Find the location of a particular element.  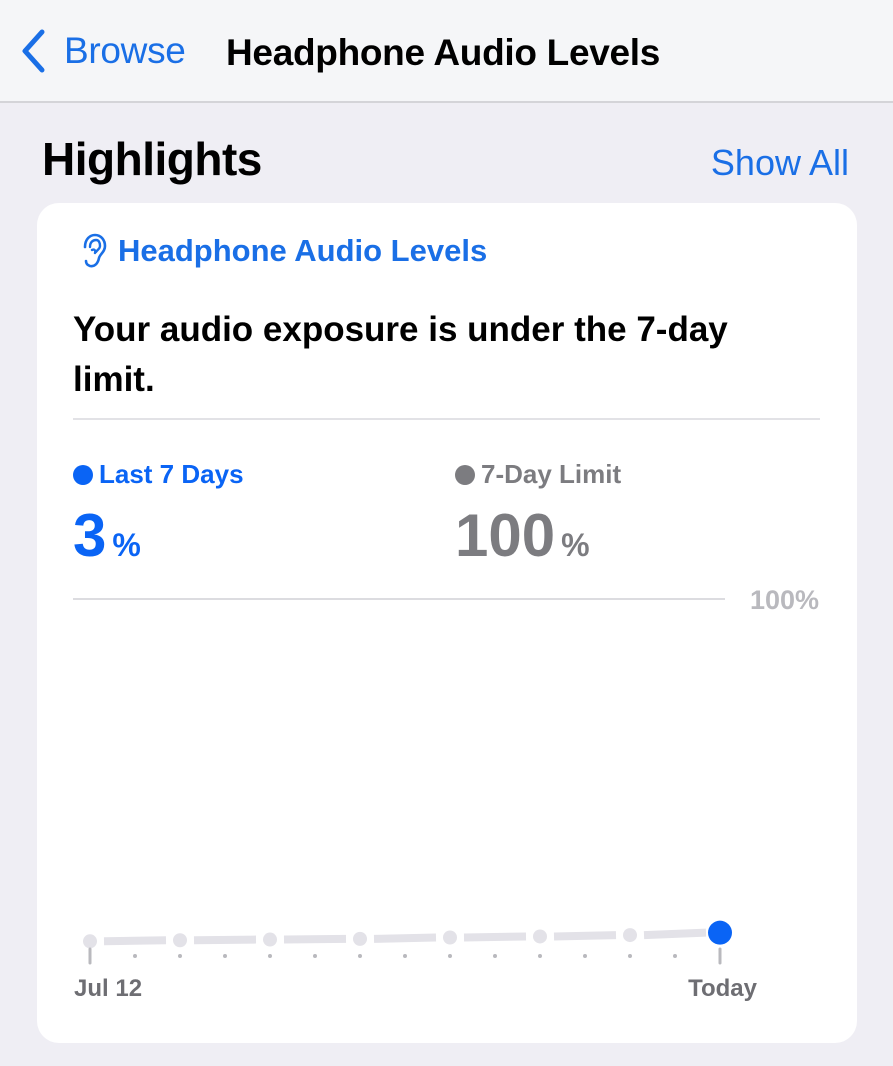

x-axis-label: Jul 12 is located at coordinates (108, 988).